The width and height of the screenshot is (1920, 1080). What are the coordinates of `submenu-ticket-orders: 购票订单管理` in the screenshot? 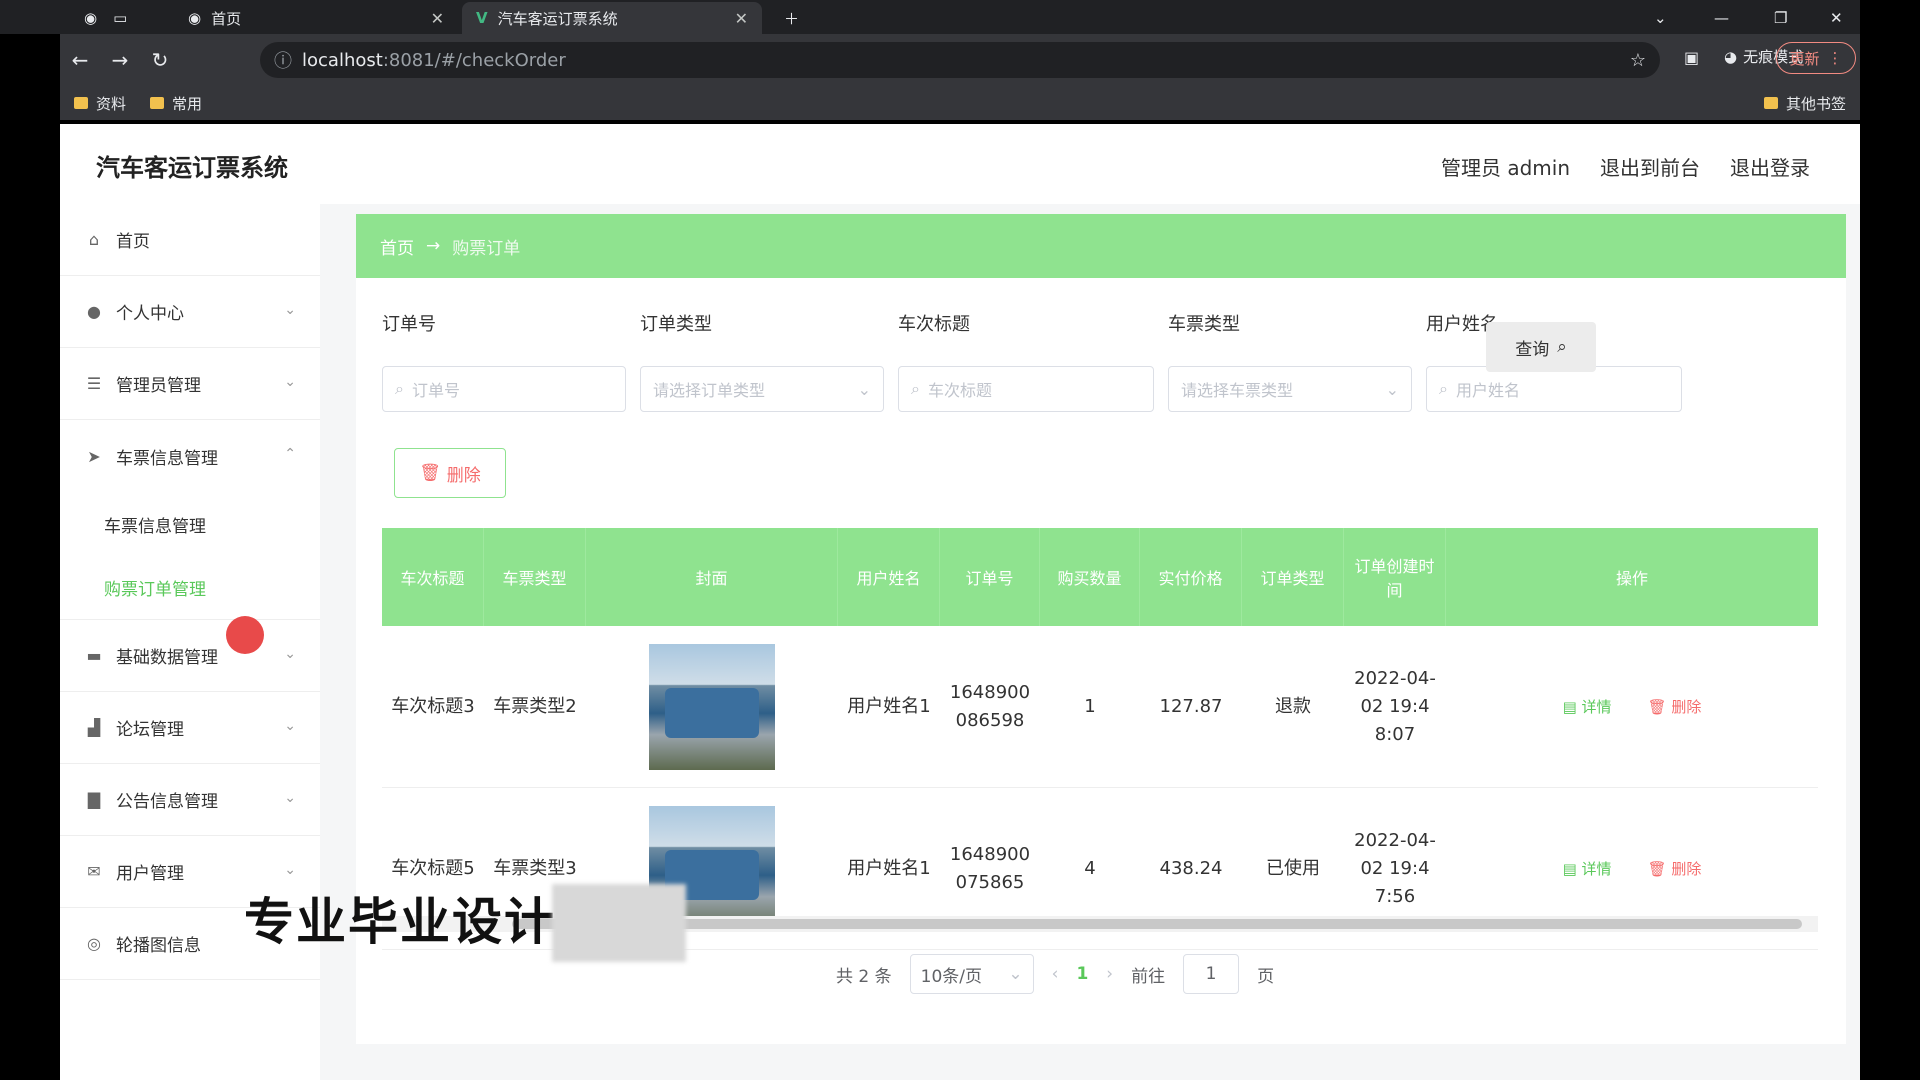 It's located at (190, 588).